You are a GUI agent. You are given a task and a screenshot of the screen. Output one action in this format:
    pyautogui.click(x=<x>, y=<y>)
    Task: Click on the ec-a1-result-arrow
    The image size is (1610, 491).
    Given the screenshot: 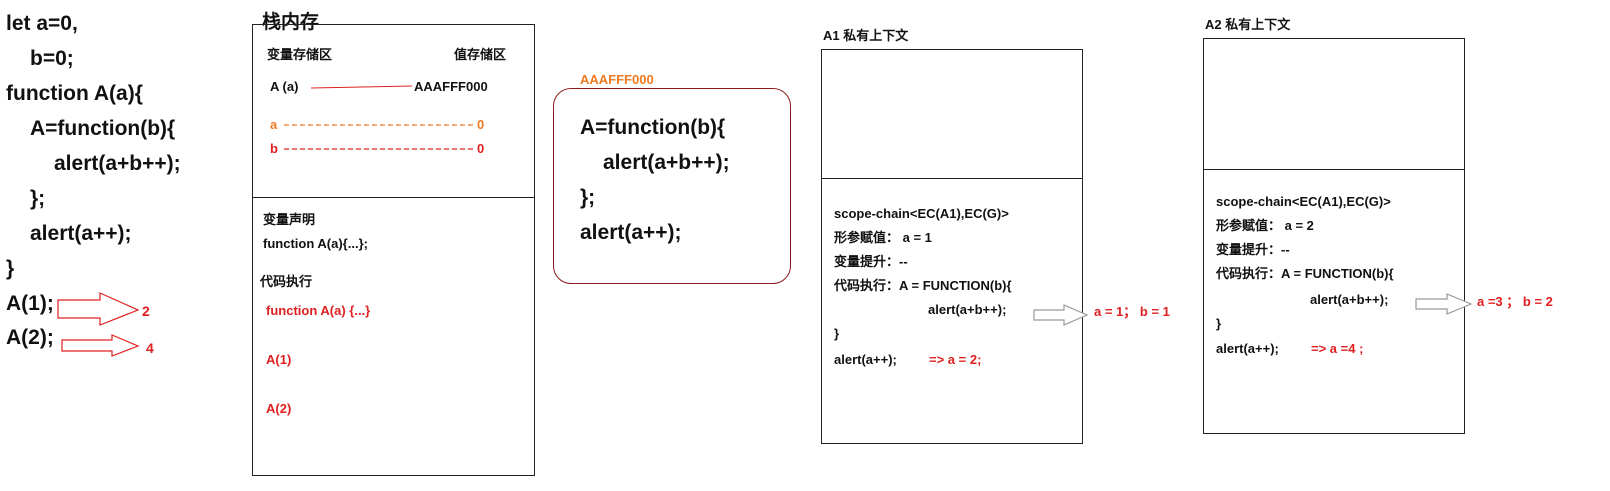 What is the action you would take?
    pyautogui.click(x=1061, y=315)
    